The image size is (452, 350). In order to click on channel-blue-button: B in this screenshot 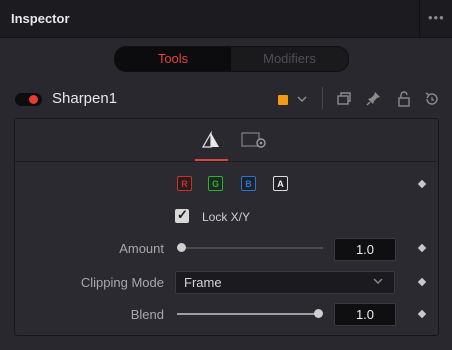, I will do `click(248, 183)`.